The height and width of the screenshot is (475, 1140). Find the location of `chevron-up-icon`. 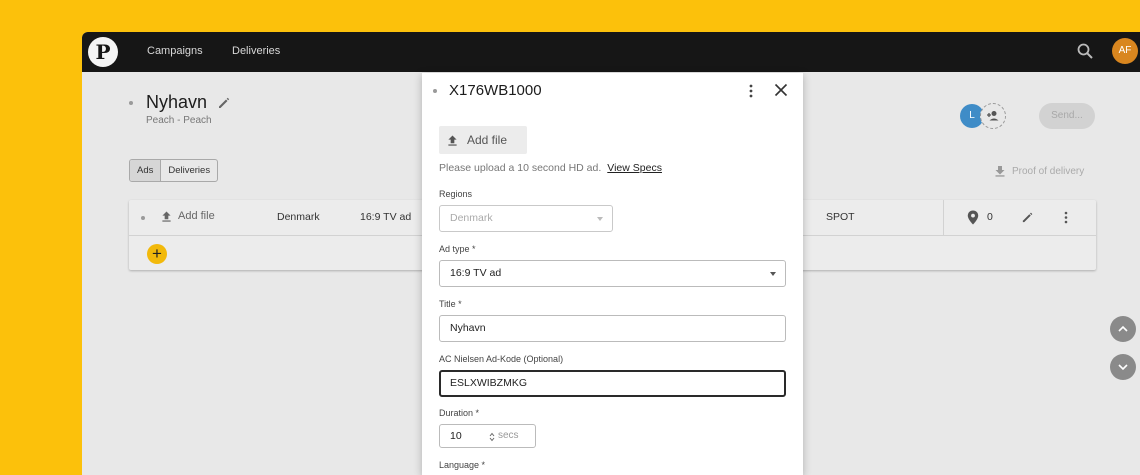

chevron-up-icon is located at coordinates (1123, 328).